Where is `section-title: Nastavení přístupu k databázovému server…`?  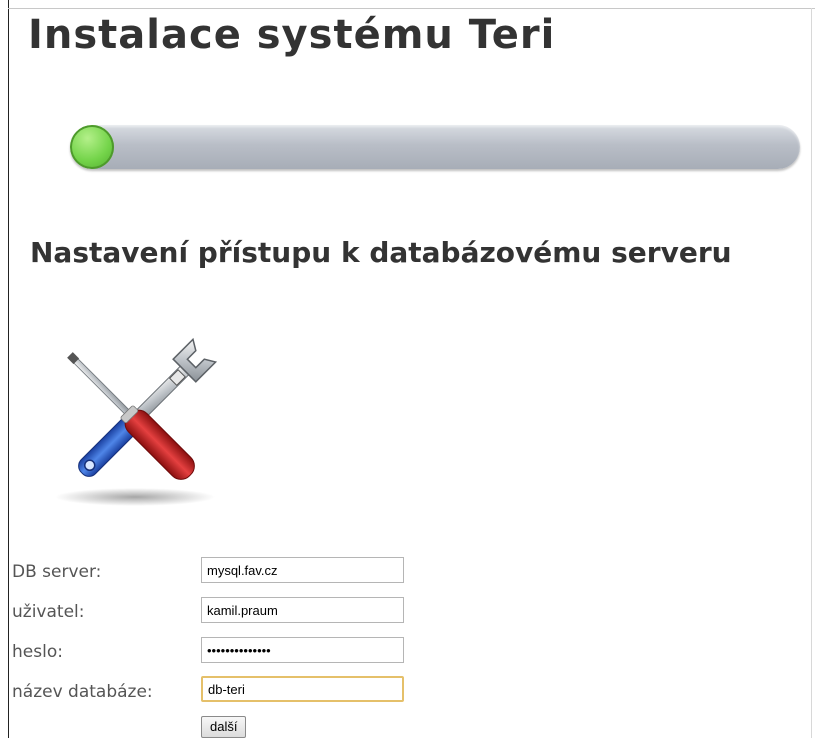
section-title: Nastavení přístupu k databázovému server… is located at coordinates (381, 252).